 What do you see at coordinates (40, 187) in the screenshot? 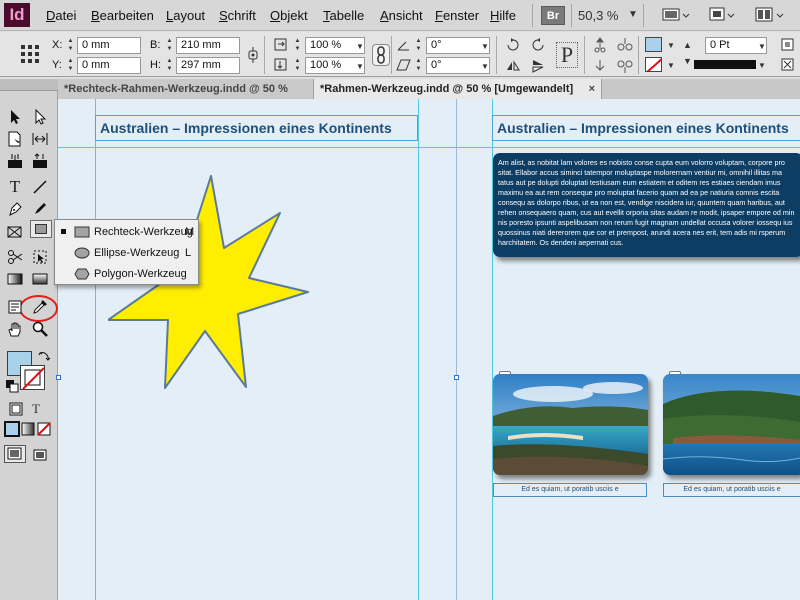
I see `line-tool-icon` at bounding box center [40, 187].